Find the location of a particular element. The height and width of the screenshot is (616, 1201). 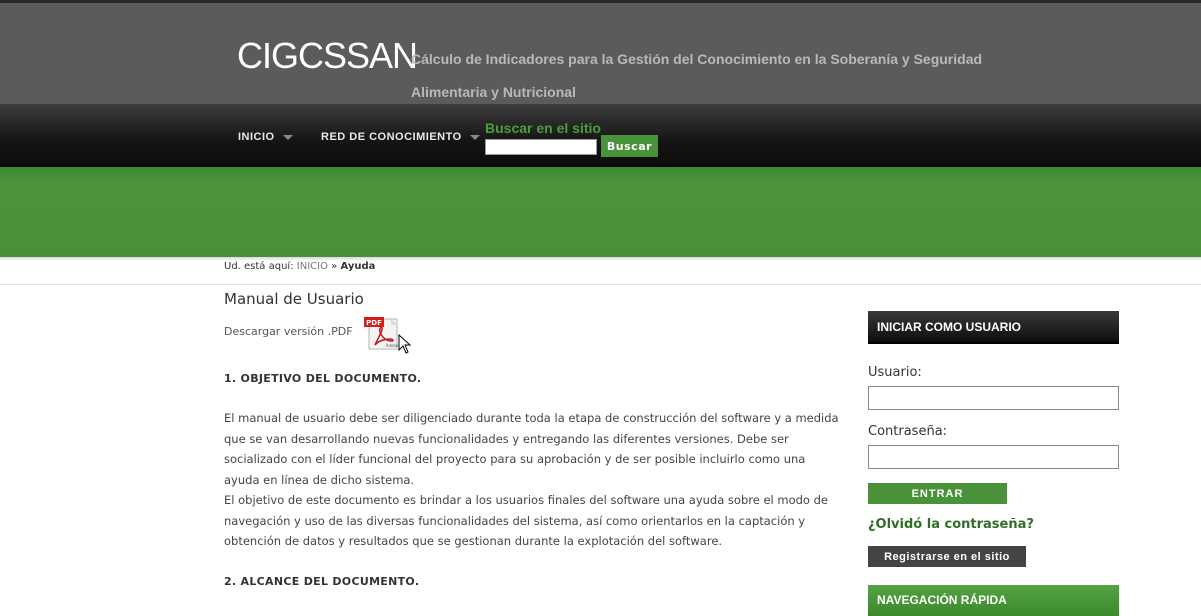

breadcrumb-home-link: INICIO is located at coordinates (312, 266).